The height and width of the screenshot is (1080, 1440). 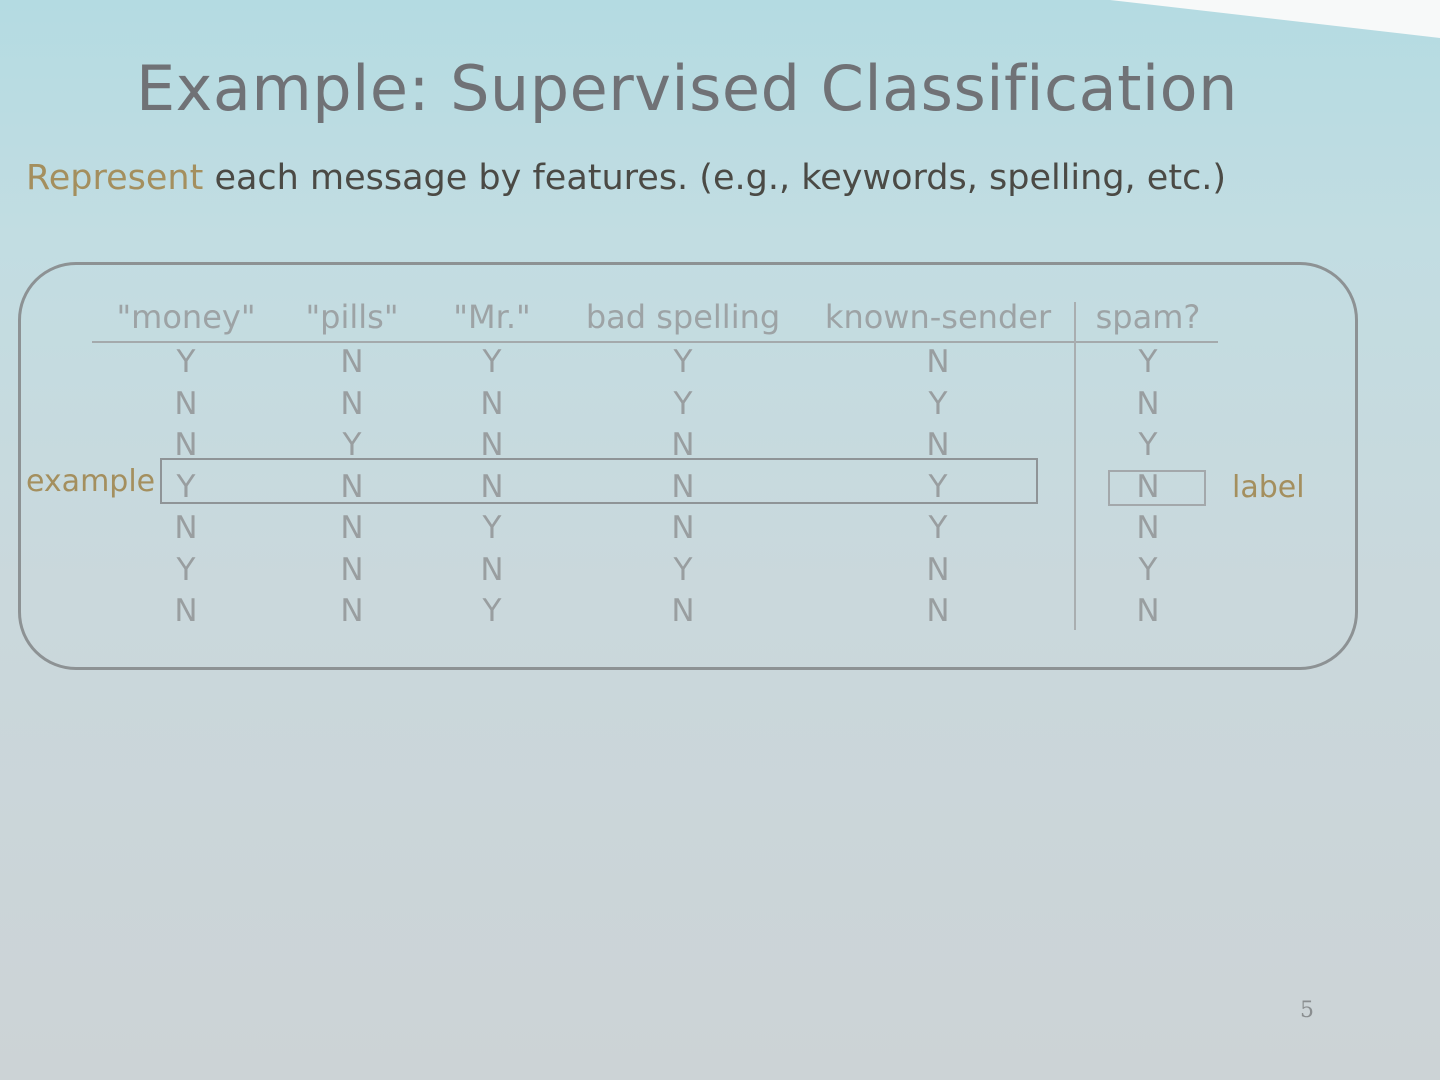 I want to click on header-rule, so click(x=655, y=342).